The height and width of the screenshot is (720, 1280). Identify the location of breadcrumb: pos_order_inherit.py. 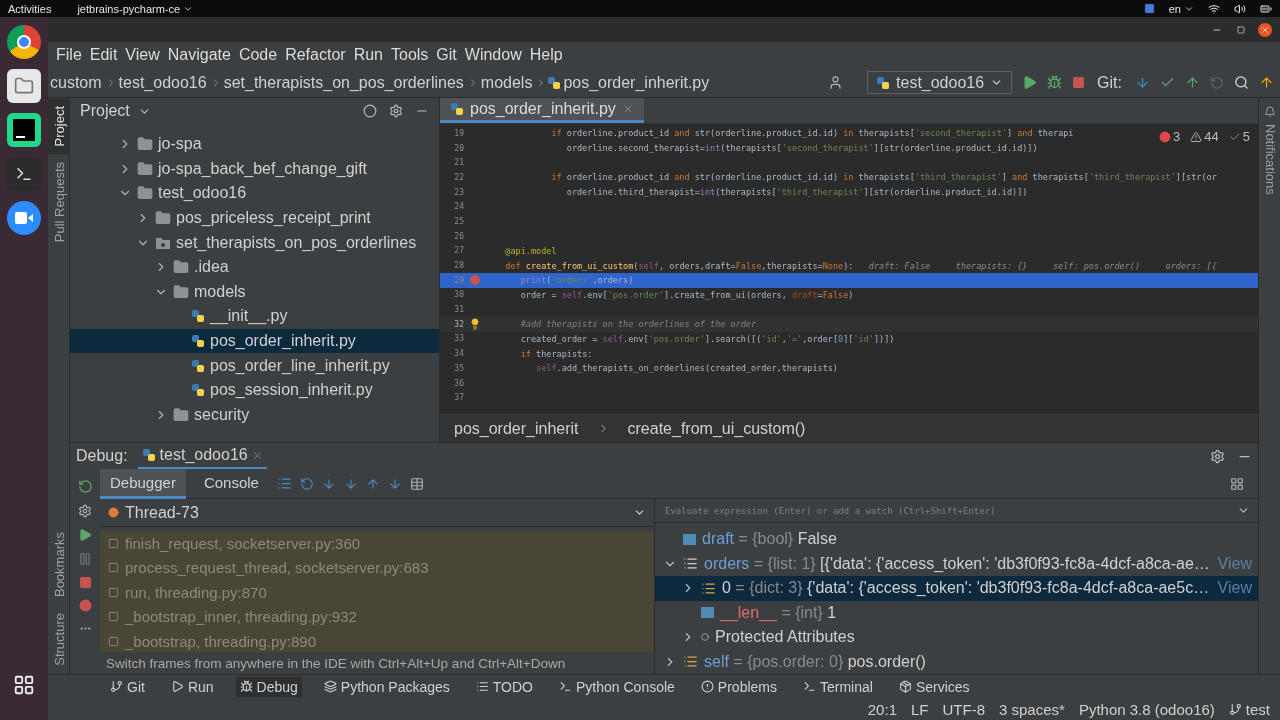
(637, 82).